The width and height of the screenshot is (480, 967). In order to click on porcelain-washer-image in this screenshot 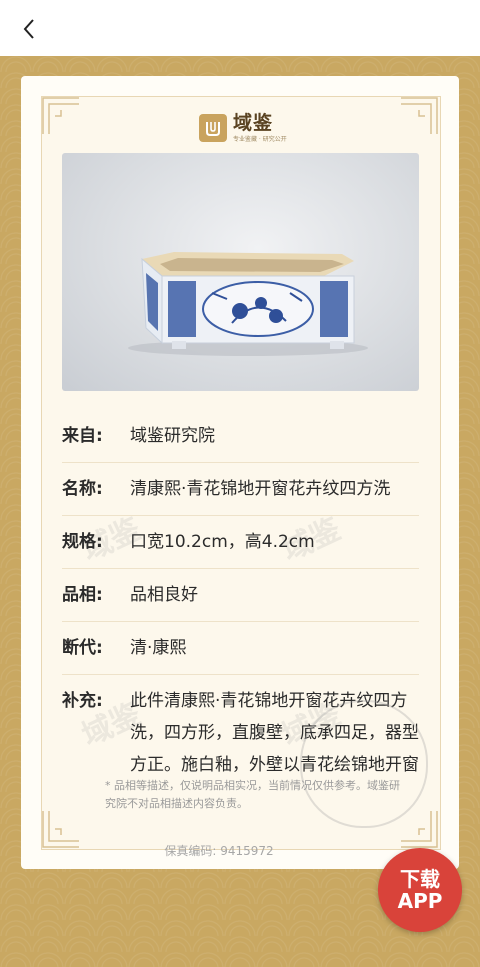, I will do `click(248, 304)`.